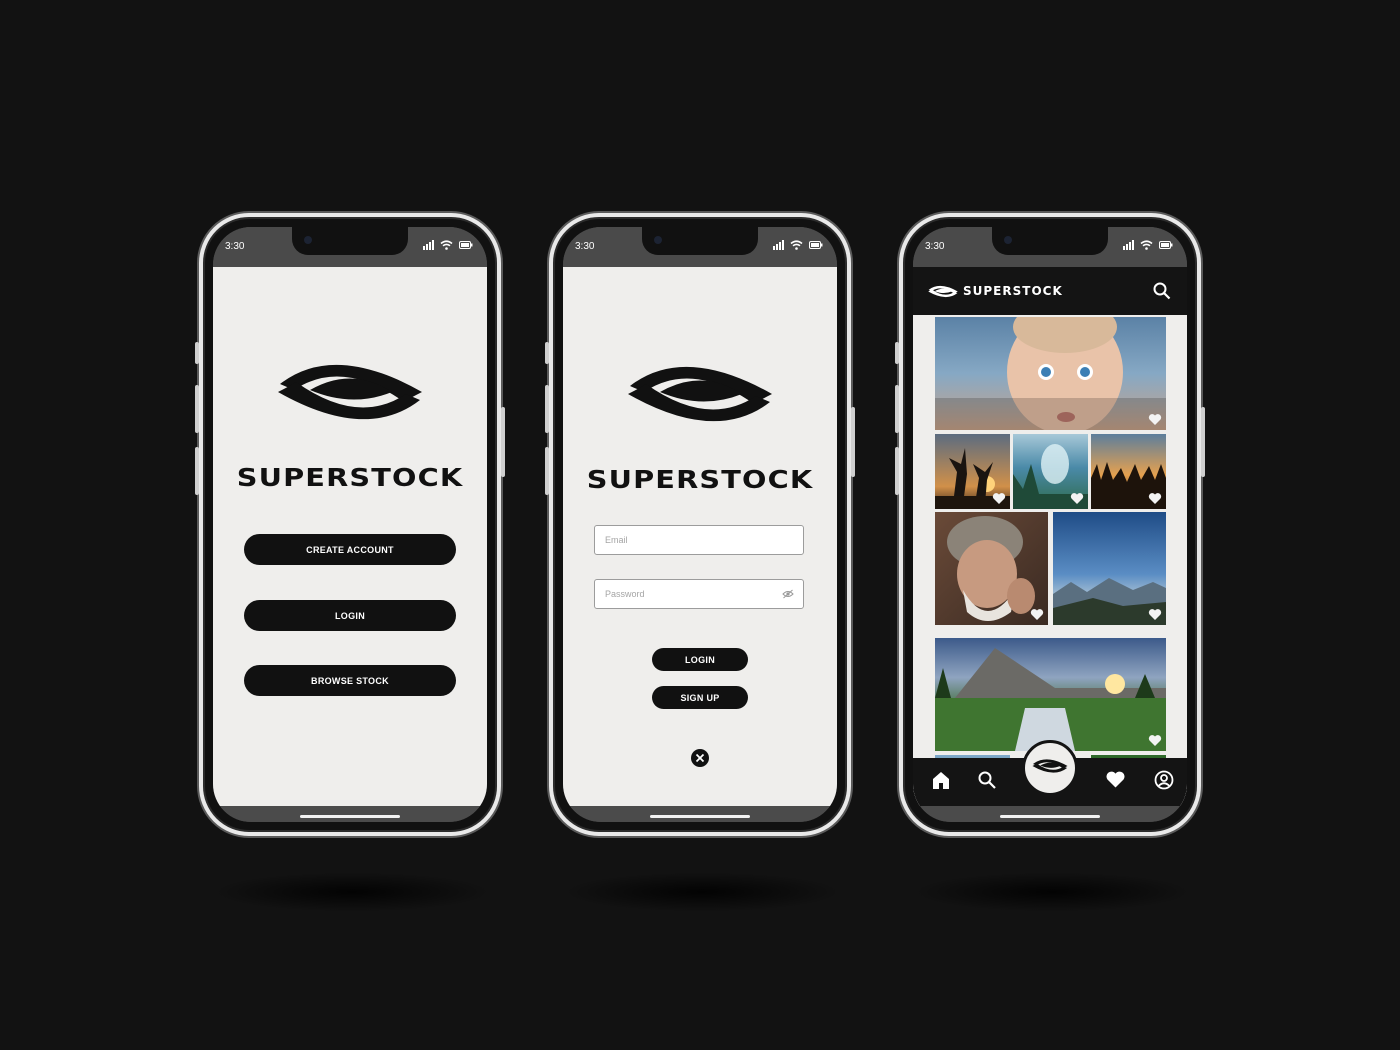 This screenshot has width=1400, height=1050. I want to click on photo-dancers-sunset, so click(972, 471).